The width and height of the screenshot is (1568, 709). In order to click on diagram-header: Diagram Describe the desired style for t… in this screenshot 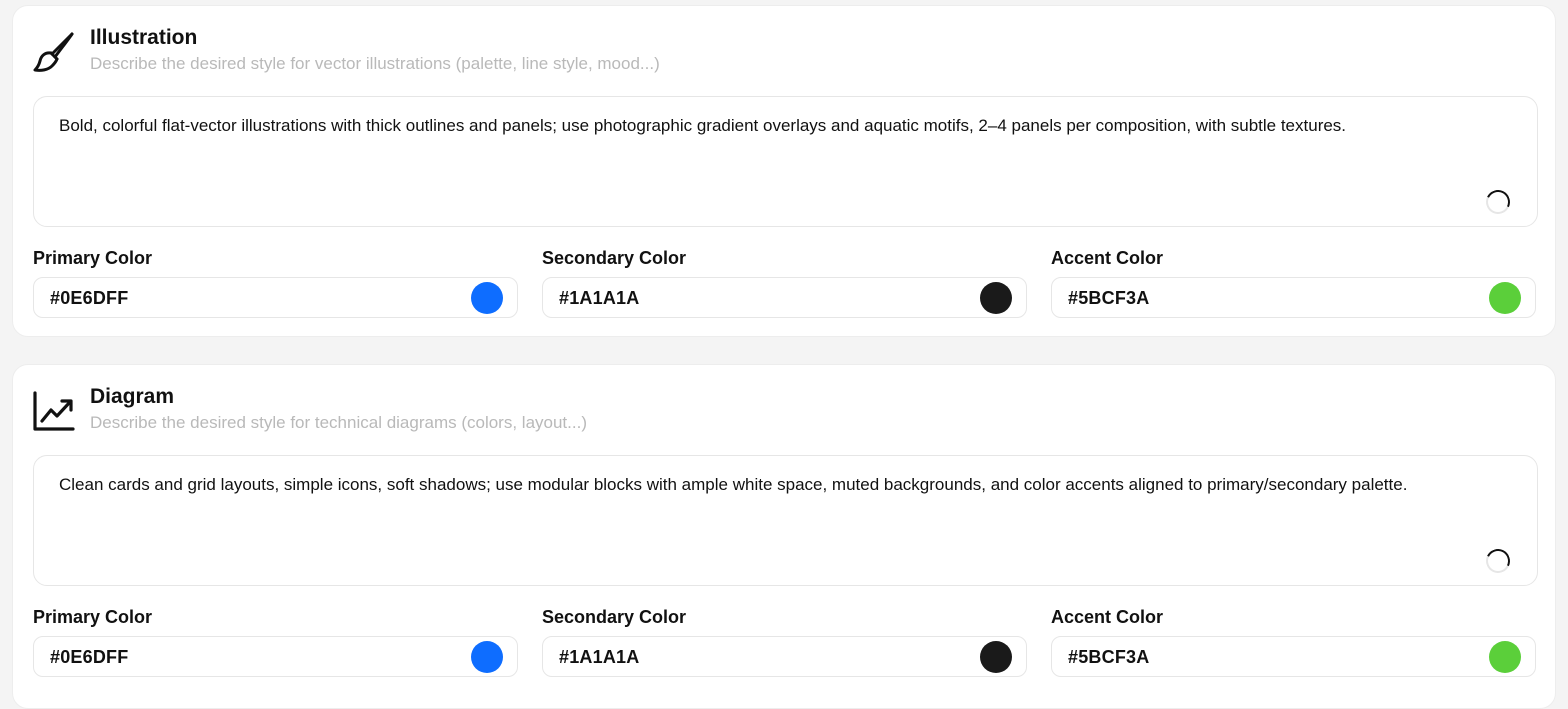, I will do `click(782, 411)`.